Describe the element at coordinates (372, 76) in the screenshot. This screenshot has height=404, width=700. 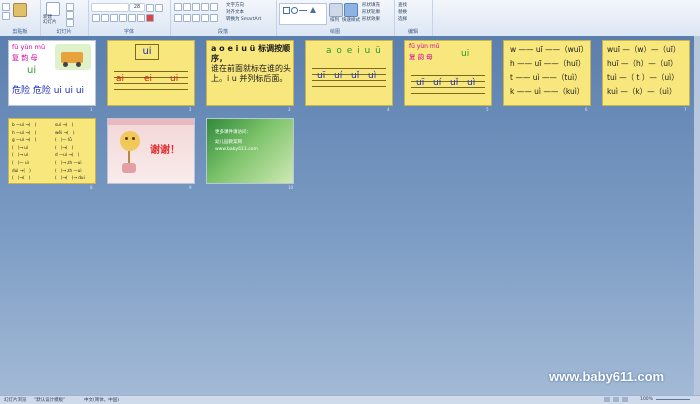
I see `slide-4-cell-4: uì` at that location.